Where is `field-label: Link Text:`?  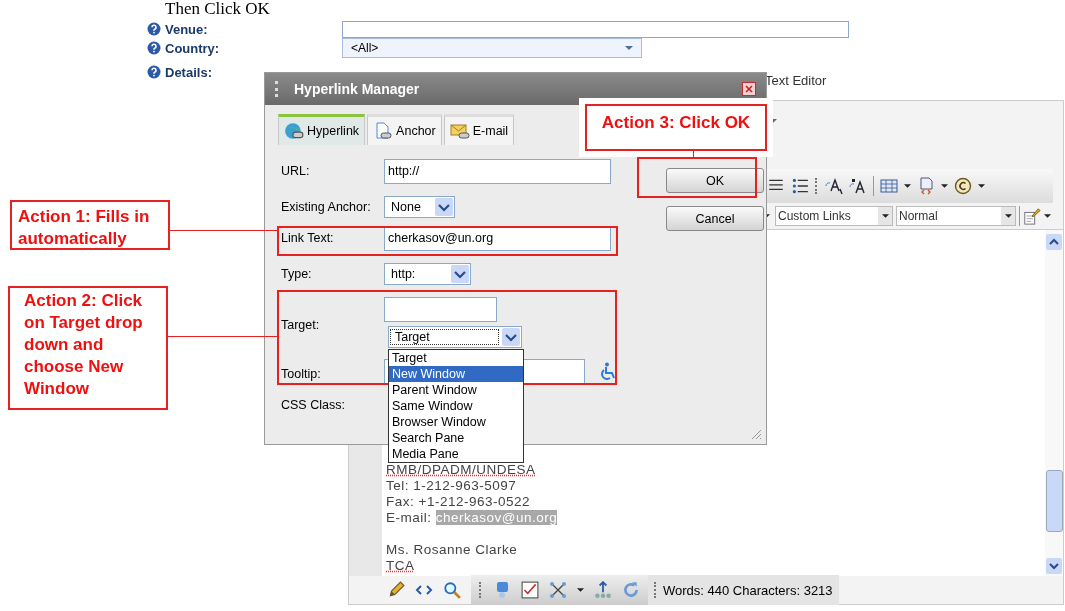 field-label: Link Text: is located at coordinates (307, 238).